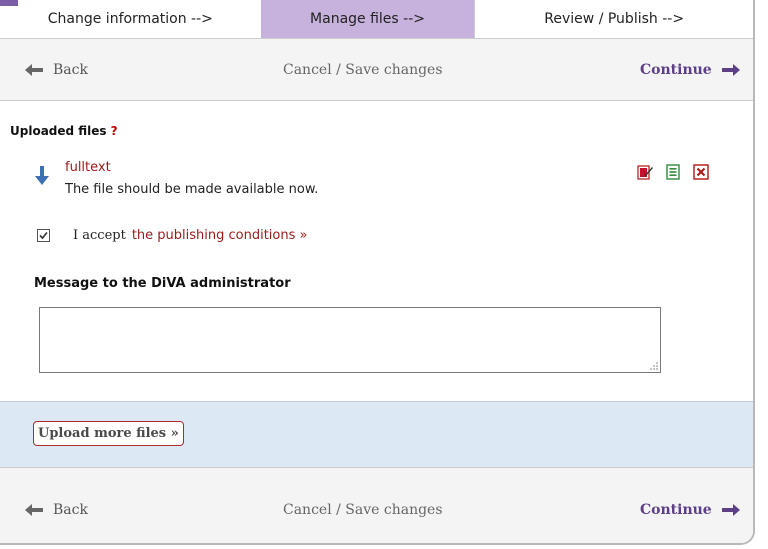  Describe the element at coordinates (42, 176) in the screenshot. I see `download-arrow-icon` at that location.